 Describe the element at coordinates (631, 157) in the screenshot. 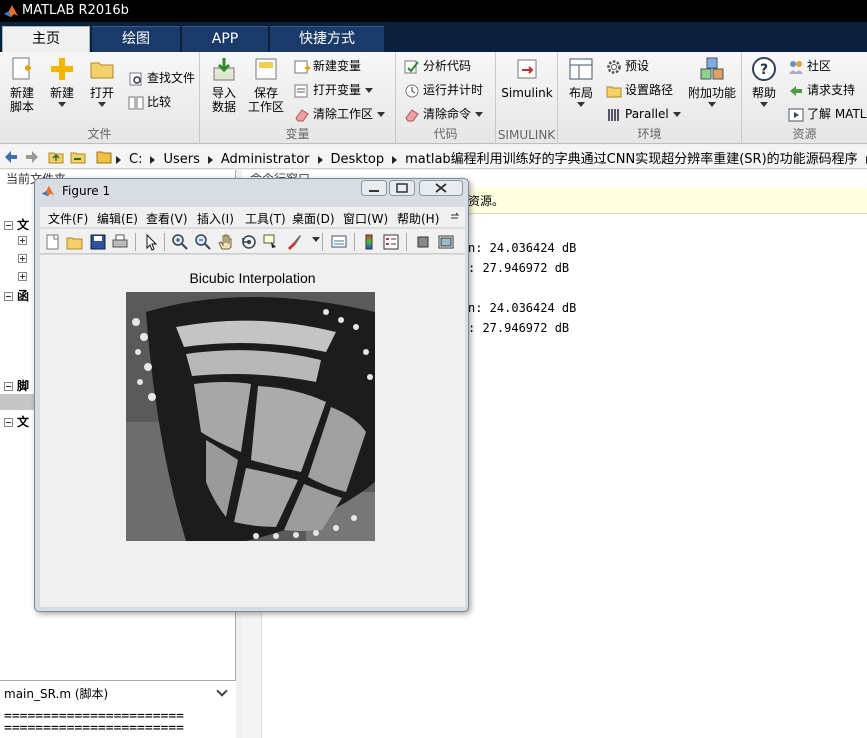

I see `breadcrumb-item: matlab编程利用训练好的字典通过CNN实现超分辨率重建(SR)的功能源码程序` at that location.